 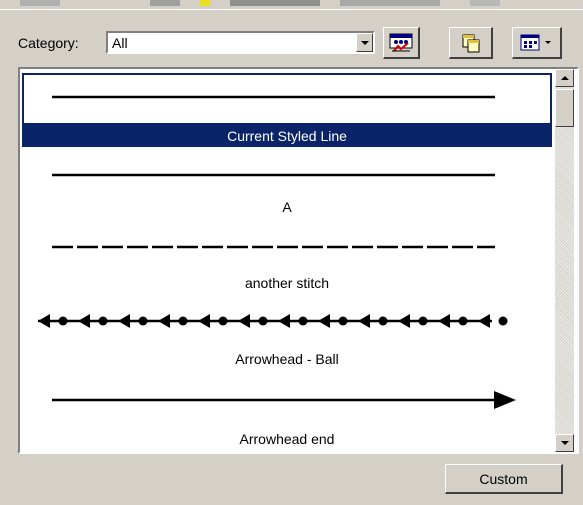 I want to click on list-item: Current Styled Line, so click(x=287, y=110).